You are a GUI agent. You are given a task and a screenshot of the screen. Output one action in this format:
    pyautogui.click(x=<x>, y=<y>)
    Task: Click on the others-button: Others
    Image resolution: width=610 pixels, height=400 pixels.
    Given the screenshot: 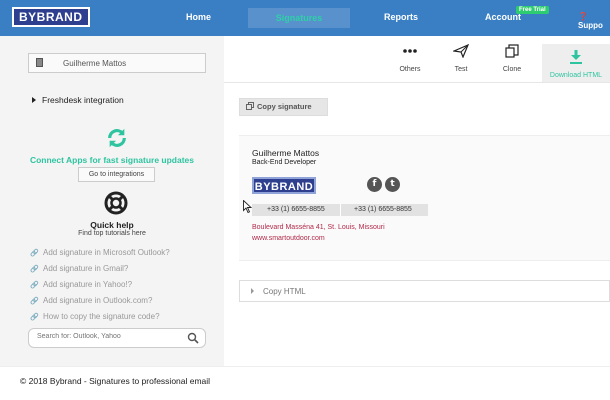 What is the action you would take?
    pyautogui.click(x=410, y=58)
    